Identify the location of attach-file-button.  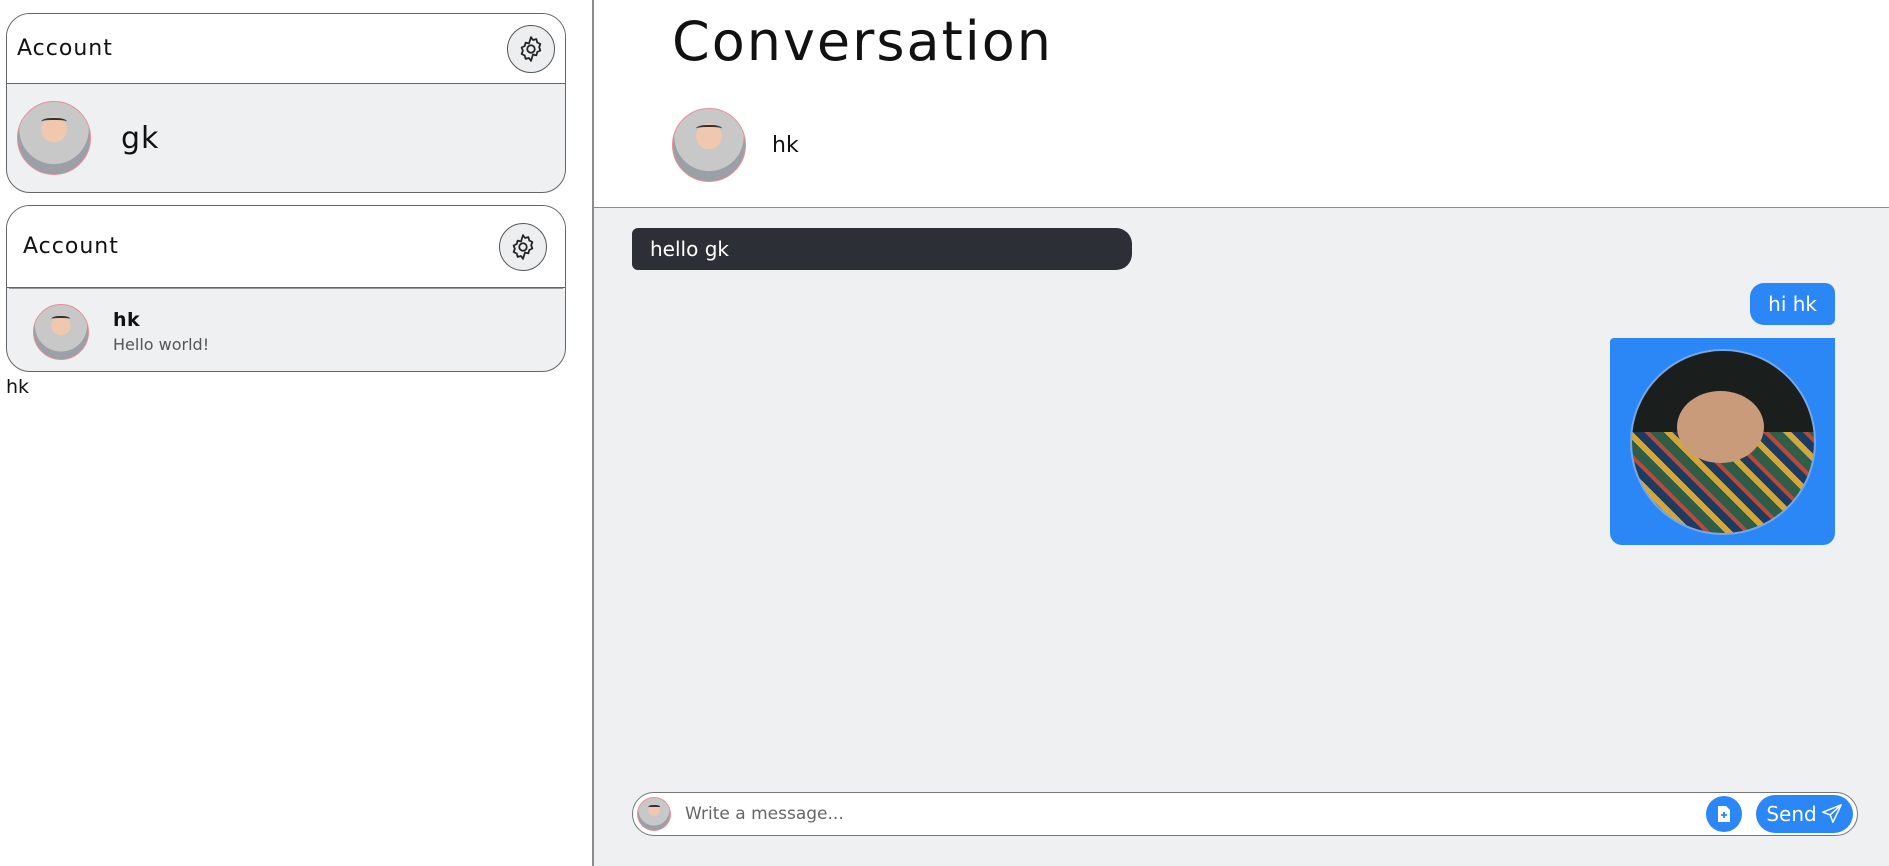
(1724, 814).